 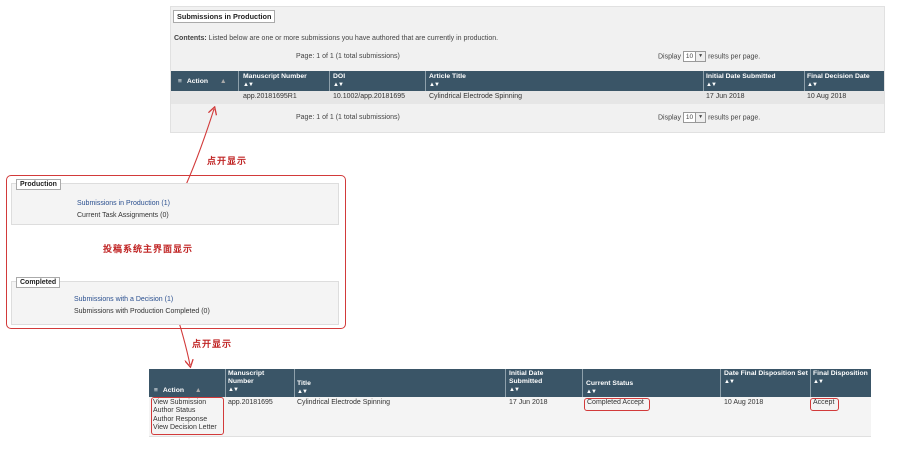 What do you see at coordinates (824, 404) in the screenshot?
I see `final-disposition-highlight` at bounding box center [824, 404].